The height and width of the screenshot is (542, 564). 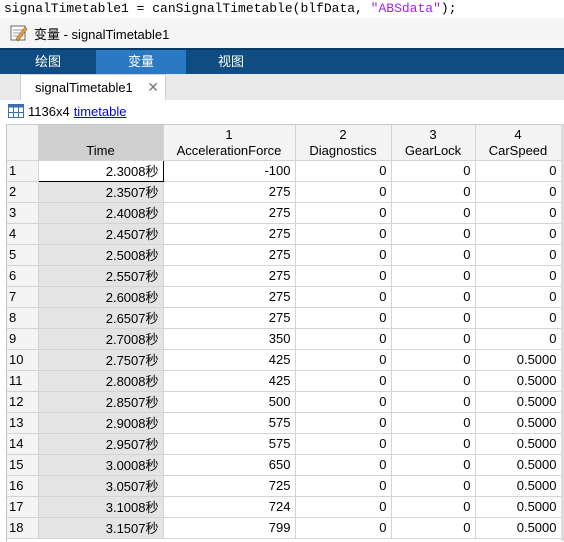 What do you see at coordinates (343, 143) in the screenshot?
I see `column-header-2: 2 Diagnostics` at bounding box center [343, 143].